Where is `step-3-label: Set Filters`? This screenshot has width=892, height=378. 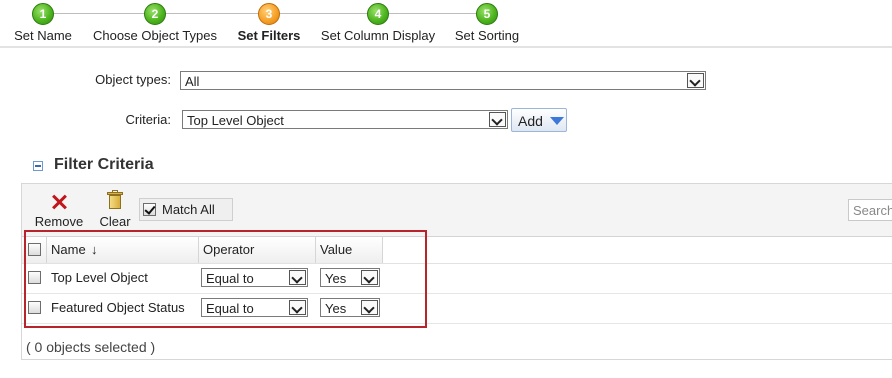
step-3-label: Set Filters is located at coordinates (269, 35).